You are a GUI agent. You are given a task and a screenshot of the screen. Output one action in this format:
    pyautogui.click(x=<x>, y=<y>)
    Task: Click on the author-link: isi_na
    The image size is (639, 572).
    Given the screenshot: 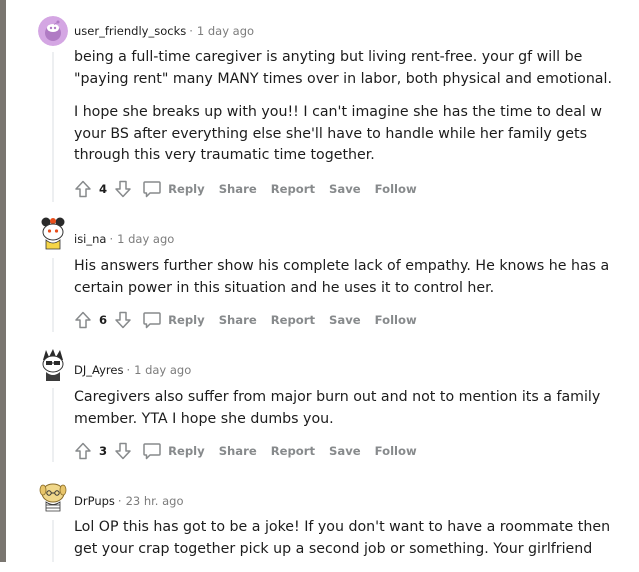 What is the action you would take?
    pyautogui.click(x=90, y=239)
    